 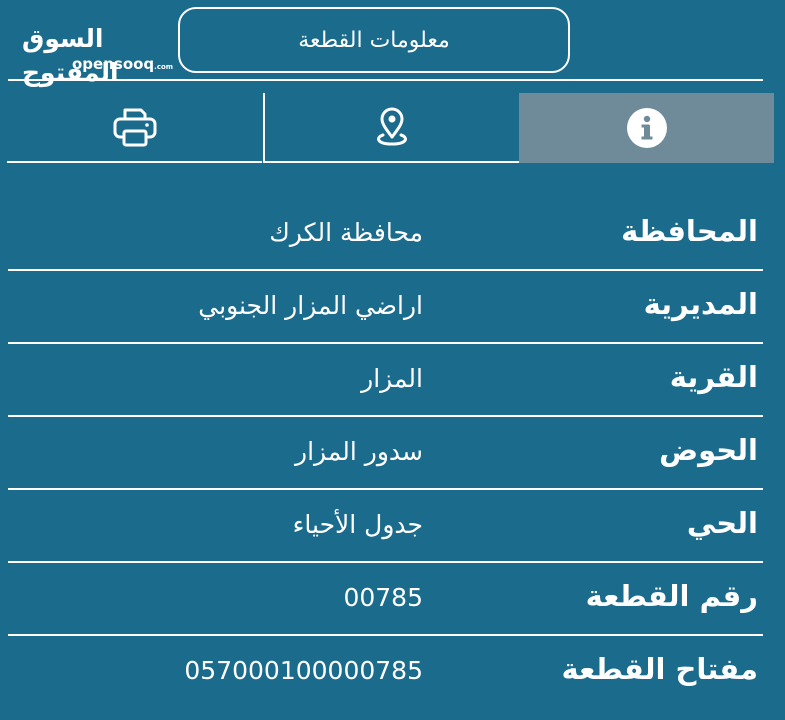 I want to click on tab-bar, so click(x=390, y=128).